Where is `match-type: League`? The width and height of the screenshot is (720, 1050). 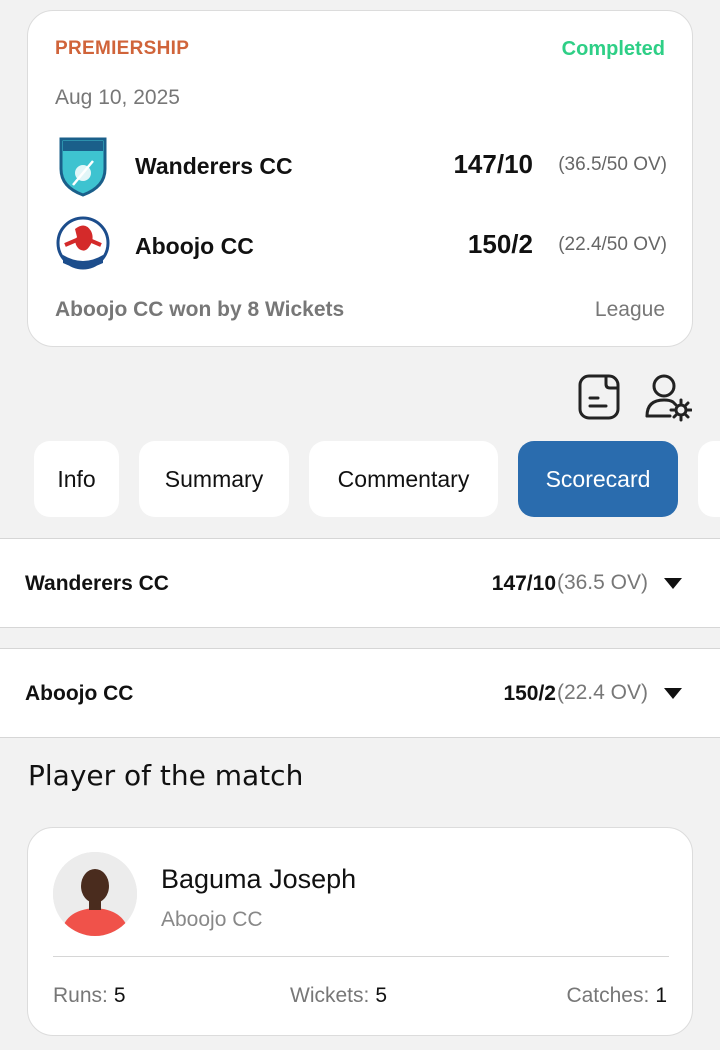 match-type: League is located at coordinates (629, 309).